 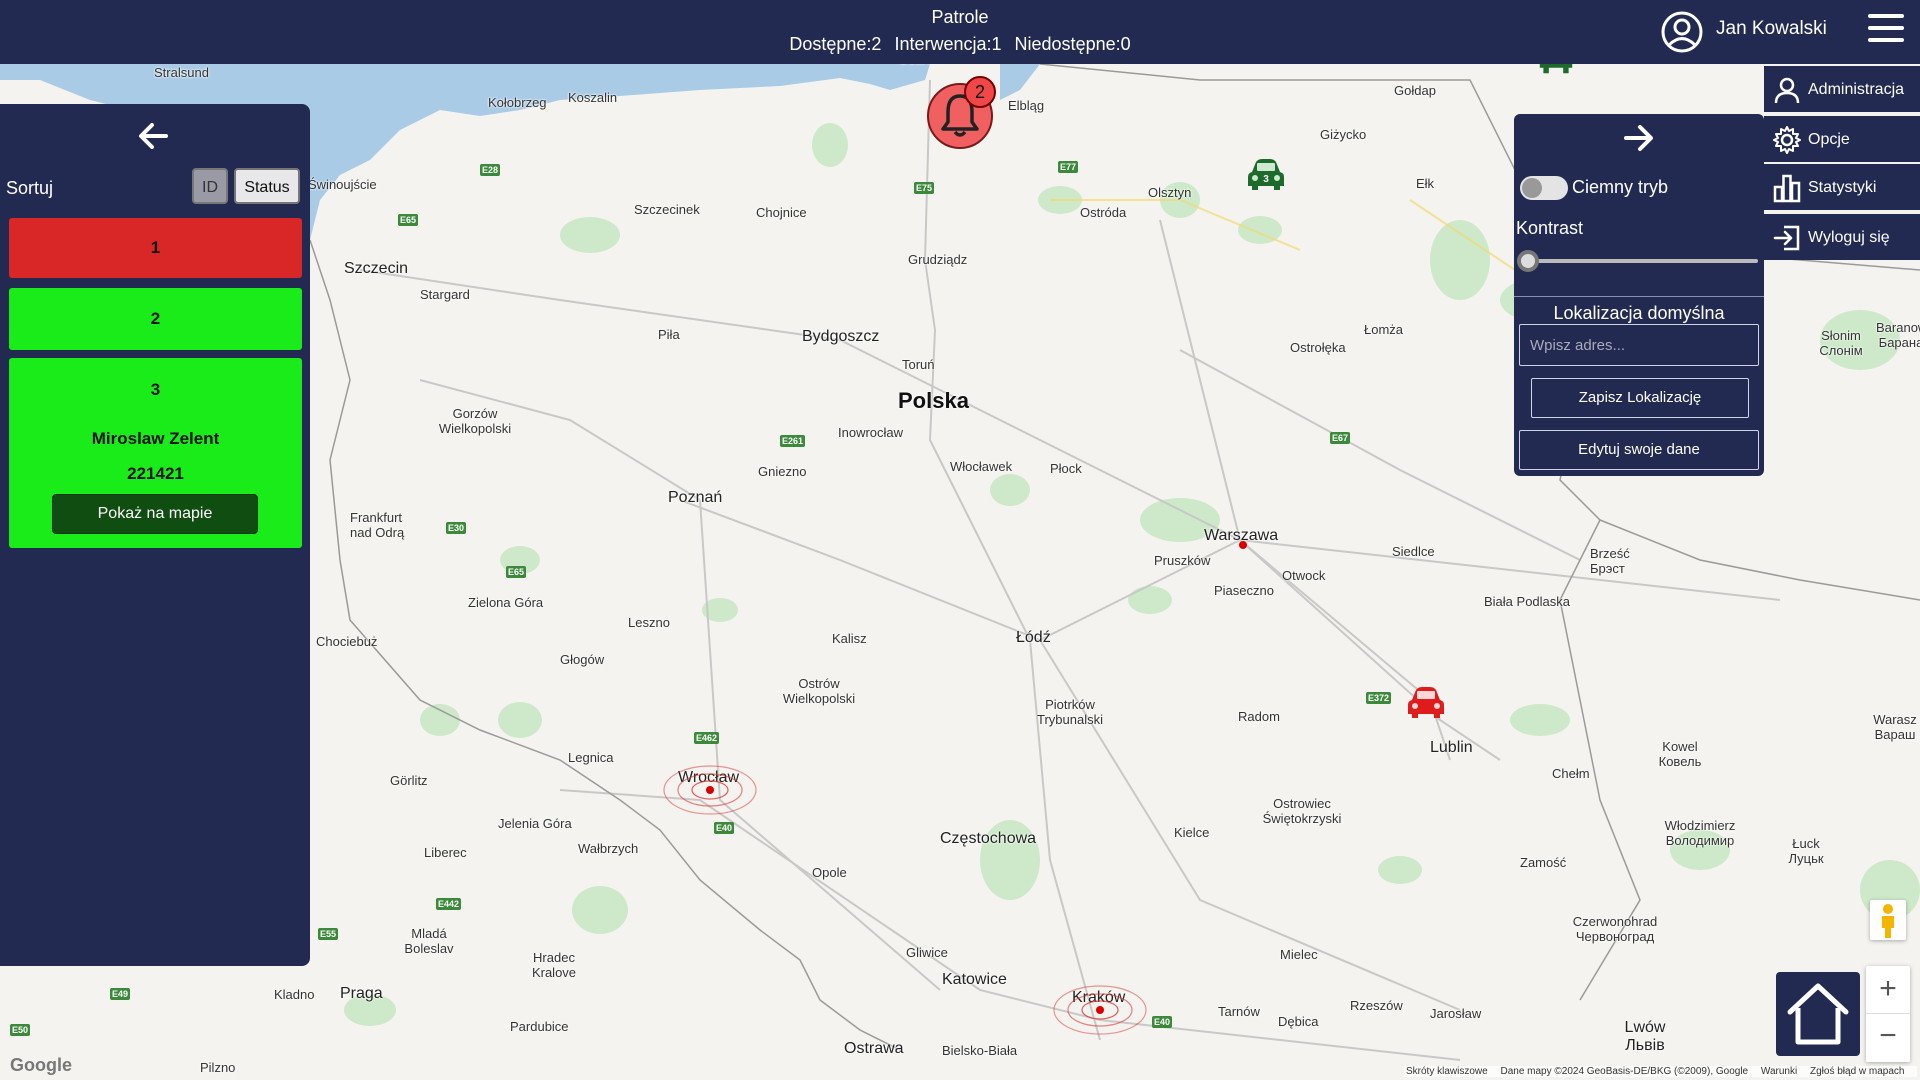 I want to click on city-label: Kalisz, so click(x=849, y=638).